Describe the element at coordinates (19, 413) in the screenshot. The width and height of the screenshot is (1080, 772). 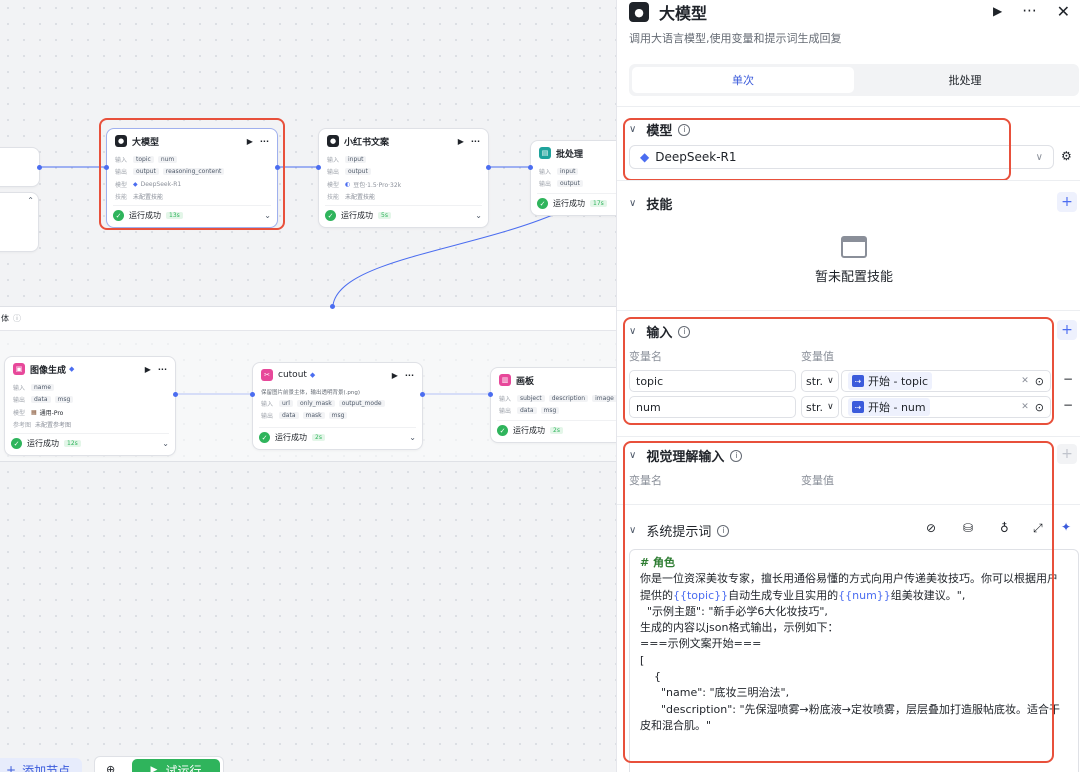
I see `label: 模型` at that location.